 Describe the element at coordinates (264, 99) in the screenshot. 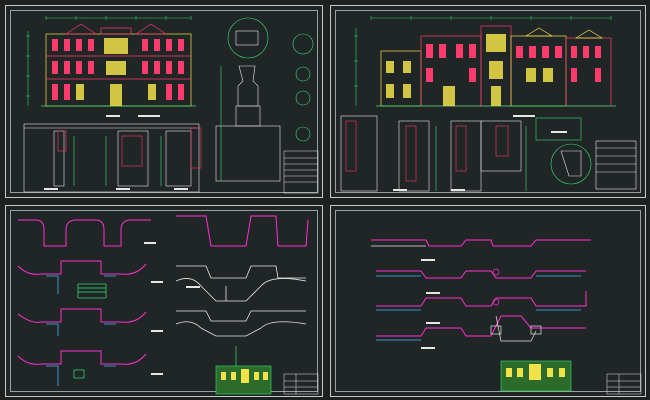

I see `column-detail-icon` at that location.